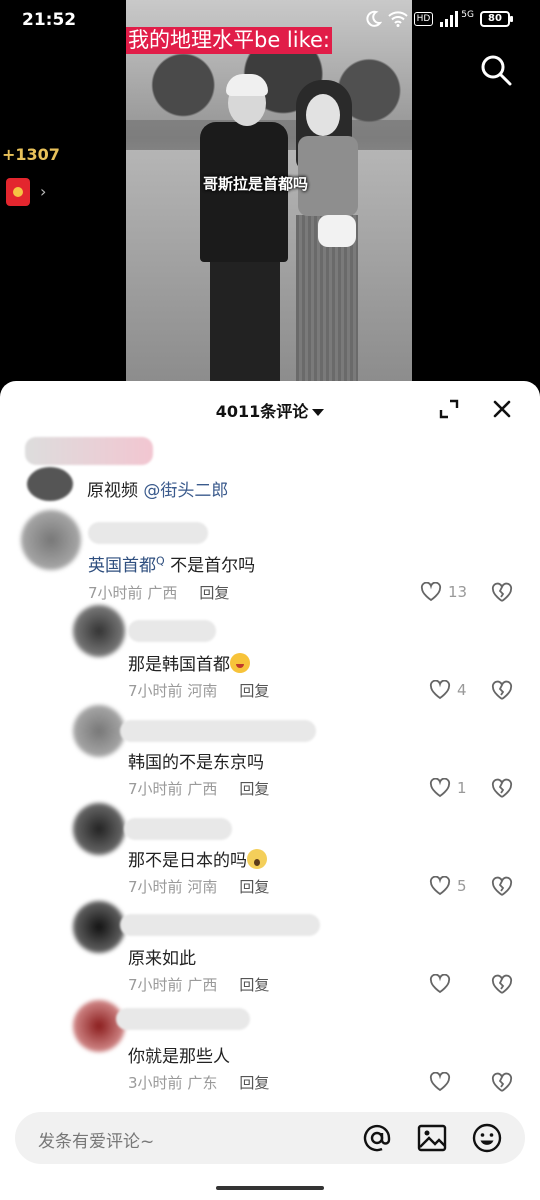  I want to click on battery-indicator: 80, so click(496, 19).